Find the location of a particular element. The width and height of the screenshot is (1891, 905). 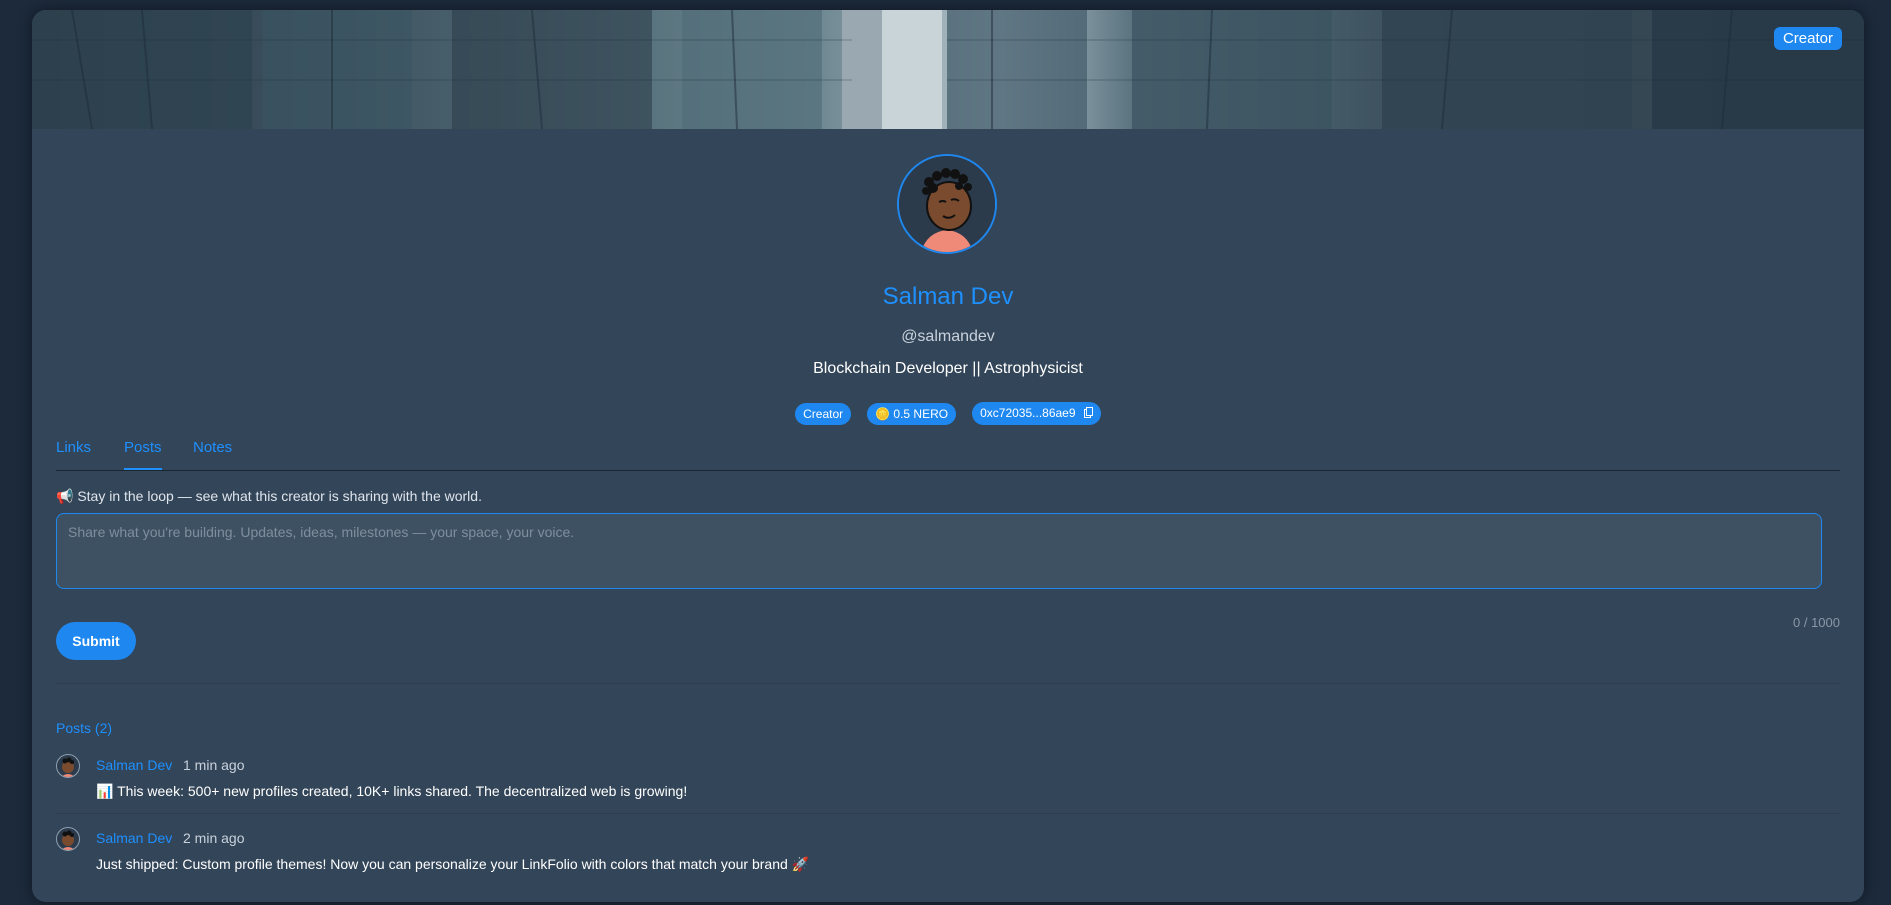

avatar-illustration is located at coordinates (947, 204).